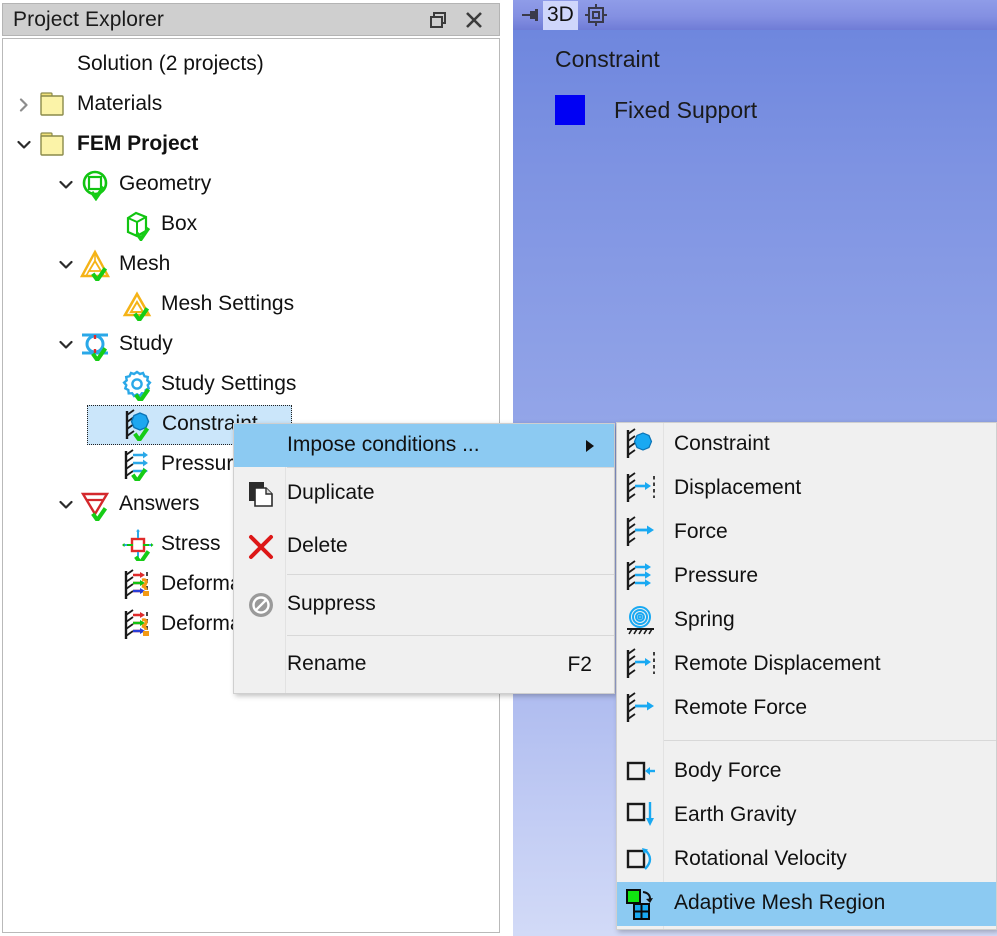 The width and height of the screenshot is (997, 936). Describe the element at coordinates (474, 20) in the screenshot. I see `close-panel-button` at that location.